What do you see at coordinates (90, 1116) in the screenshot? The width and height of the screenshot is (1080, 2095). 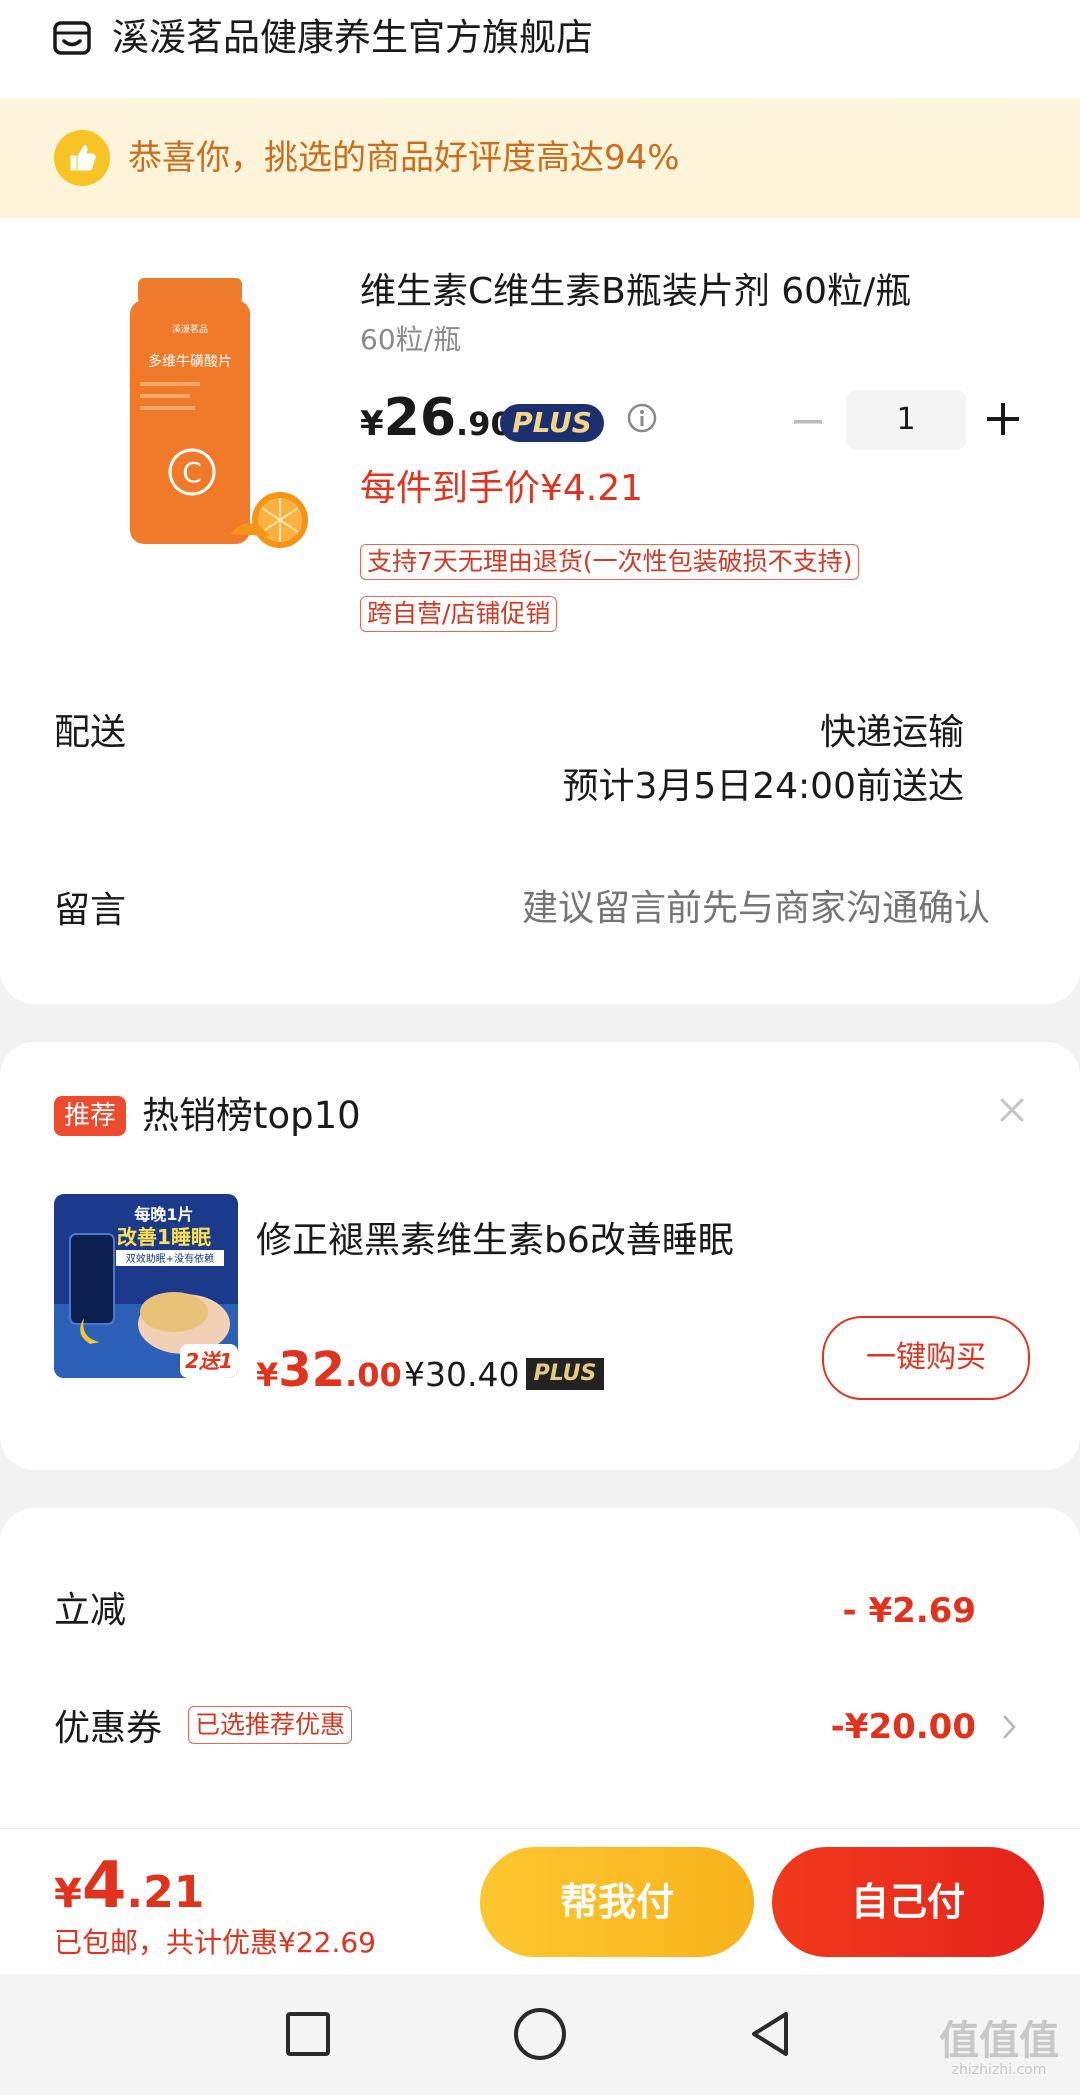 I see `recommend-badge: 推荐` at bounding box center [90, 1116].